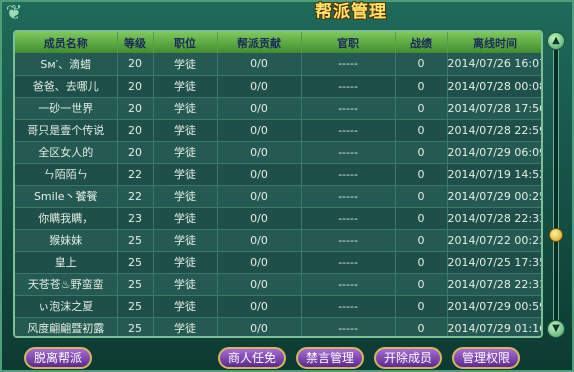  I want to click on table-cell: 2014/07/28 00:08, so click(494, 86).